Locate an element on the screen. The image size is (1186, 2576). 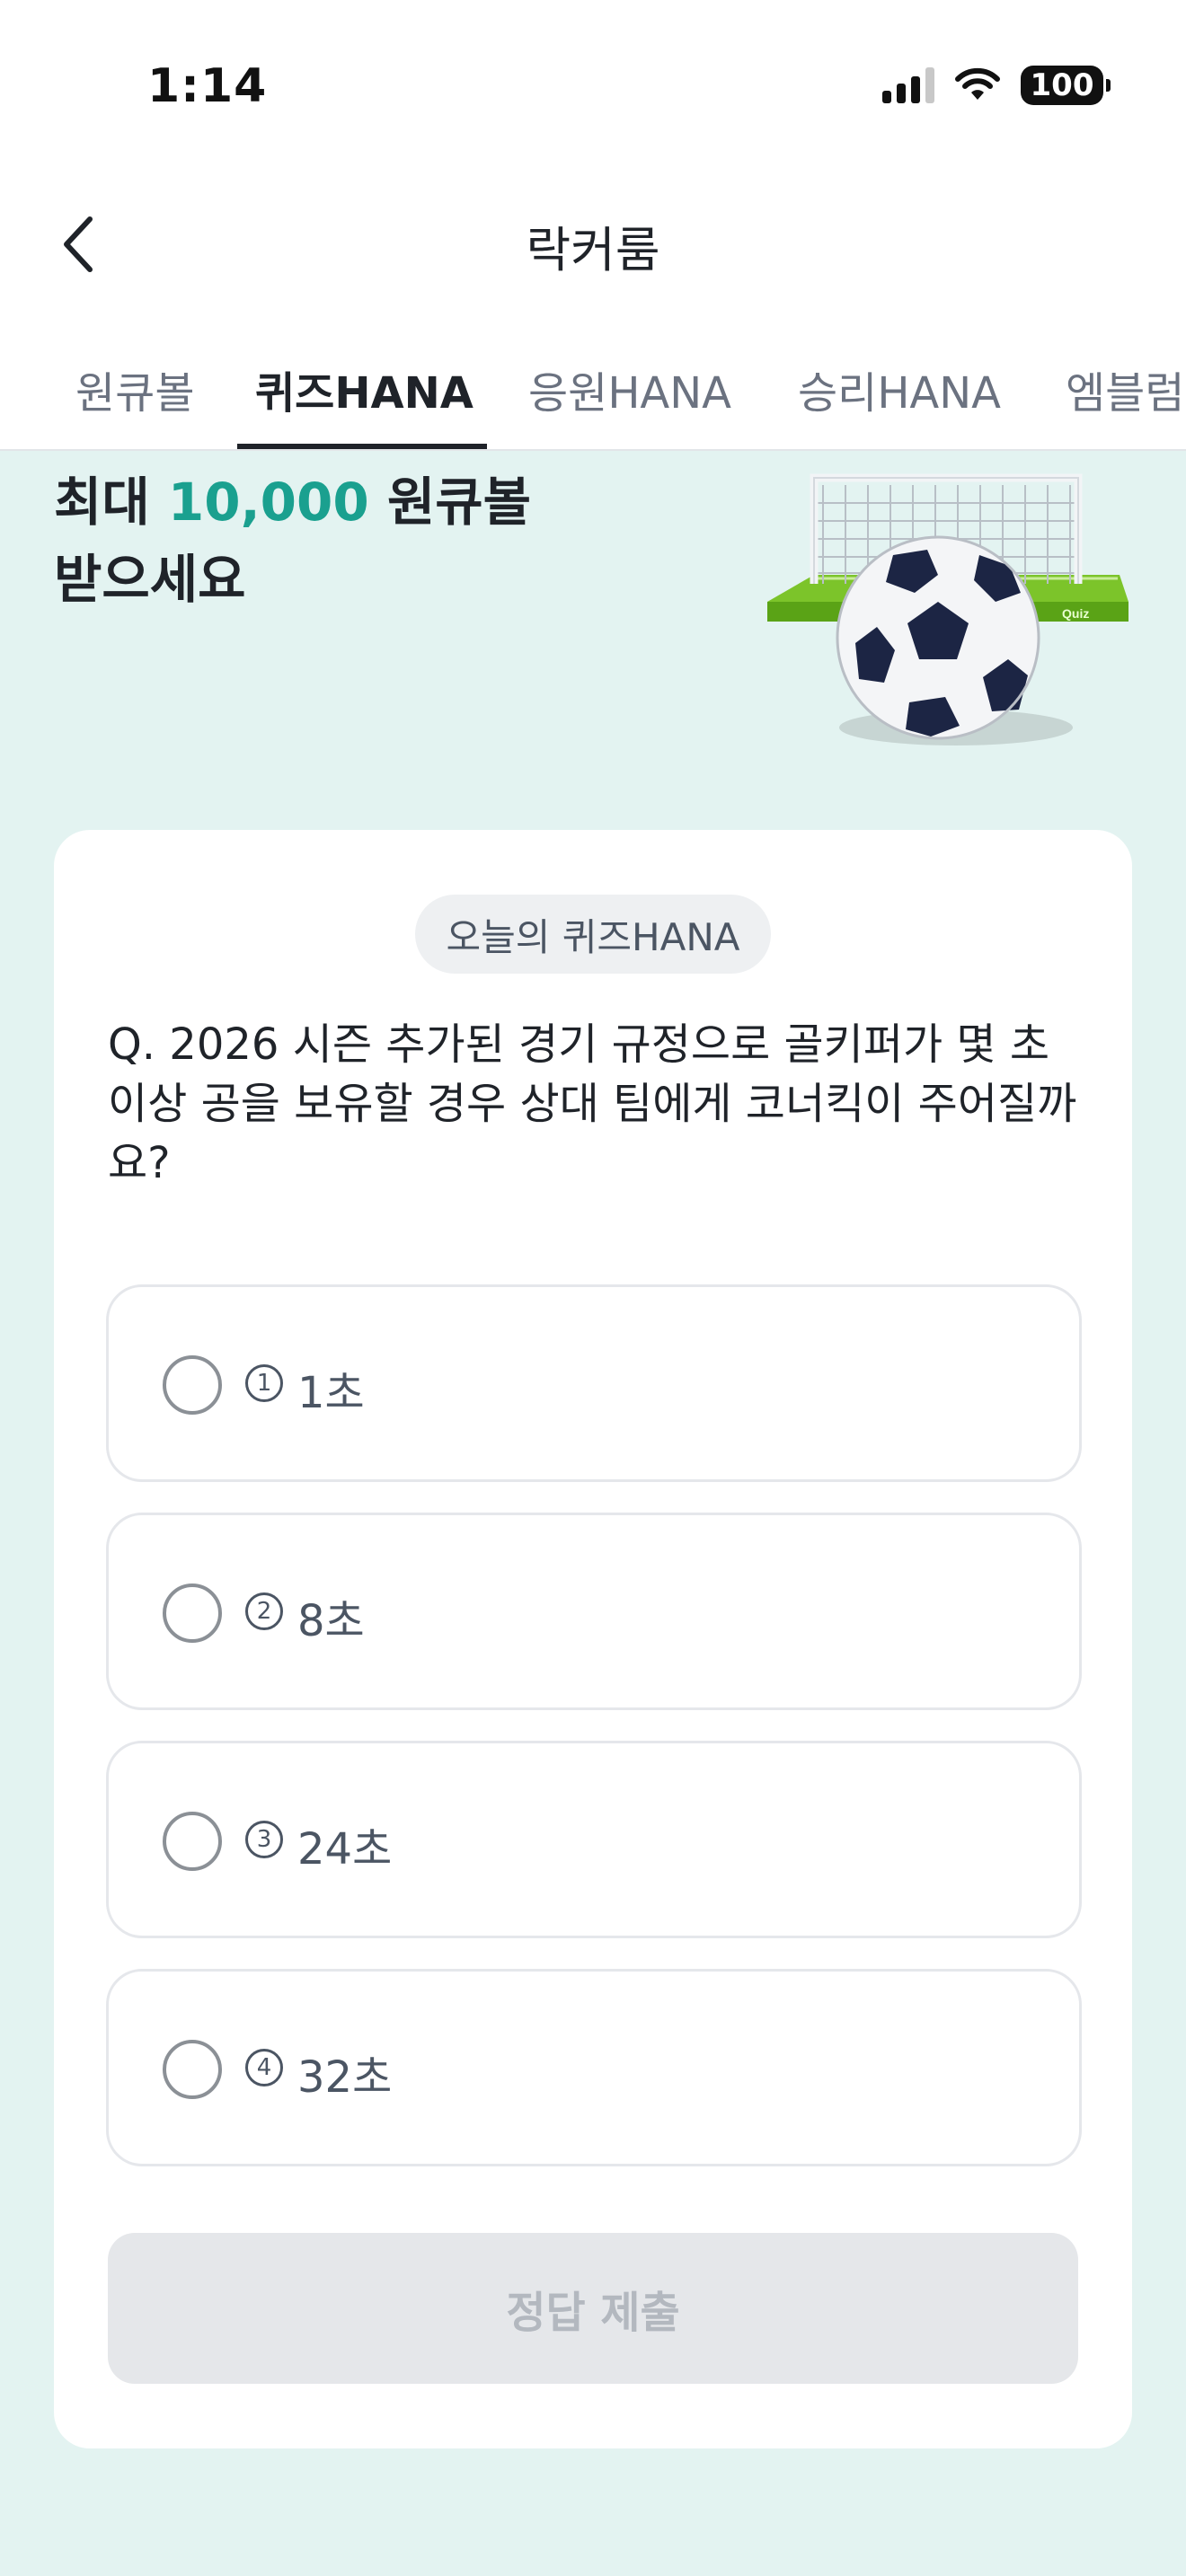
submit-answer-button: 정답 제출 is located at coordinates (593, 2308).